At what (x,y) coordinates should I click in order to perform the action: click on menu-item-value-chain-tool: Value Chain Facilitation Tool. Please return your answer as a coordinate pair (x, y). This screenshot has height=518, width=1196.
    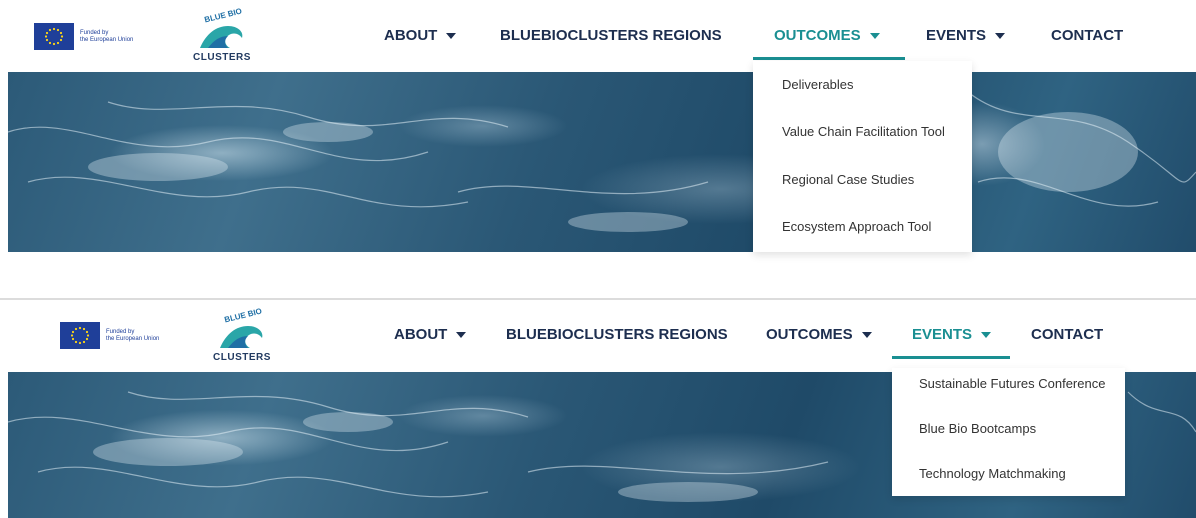
    Looking at the image, I should click on (863, 131).